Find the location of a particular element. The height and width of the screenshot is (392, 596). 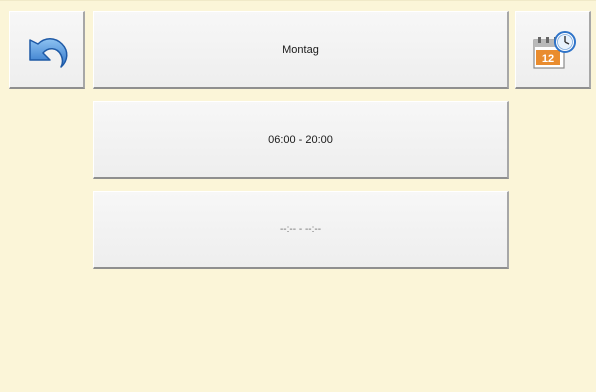

day-label: Montag is located at coordinates (300, 49).